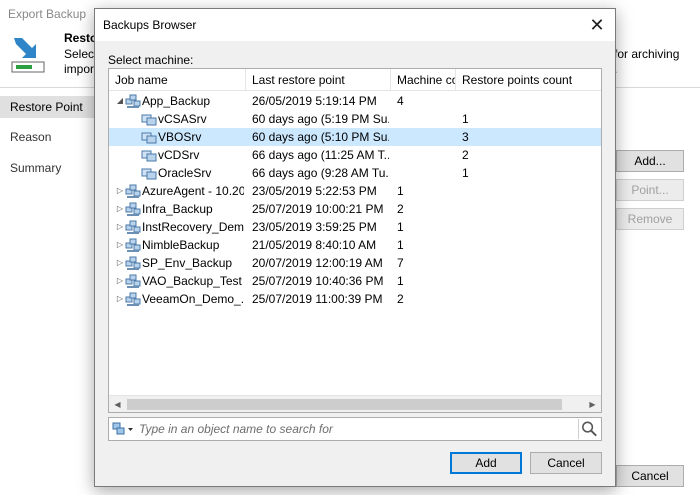 This screenshot has height=495, width=700. What do you see at coordinates (81, 54) in the screenshot?
I see `wizard-step-description: Select` at bounding box center [81, 54].